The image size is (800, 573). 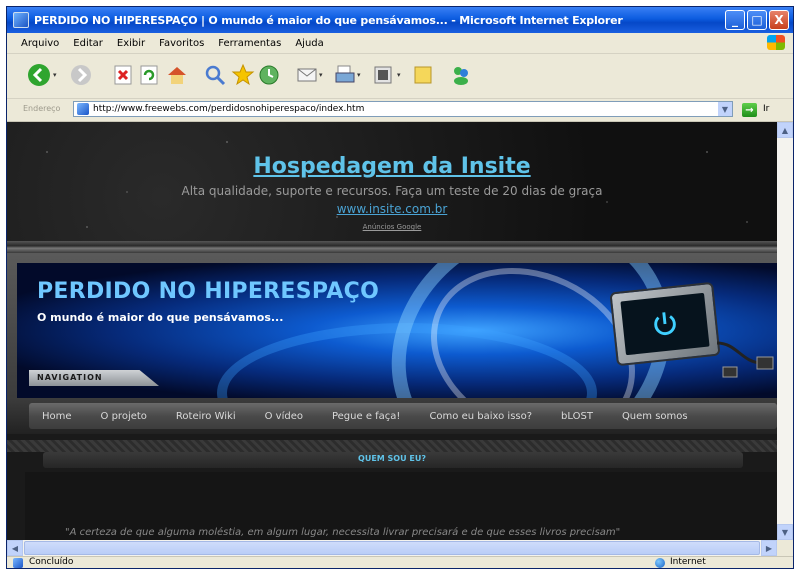 I want to click on window-controls: _ □ X, so click(x=757, y=20).